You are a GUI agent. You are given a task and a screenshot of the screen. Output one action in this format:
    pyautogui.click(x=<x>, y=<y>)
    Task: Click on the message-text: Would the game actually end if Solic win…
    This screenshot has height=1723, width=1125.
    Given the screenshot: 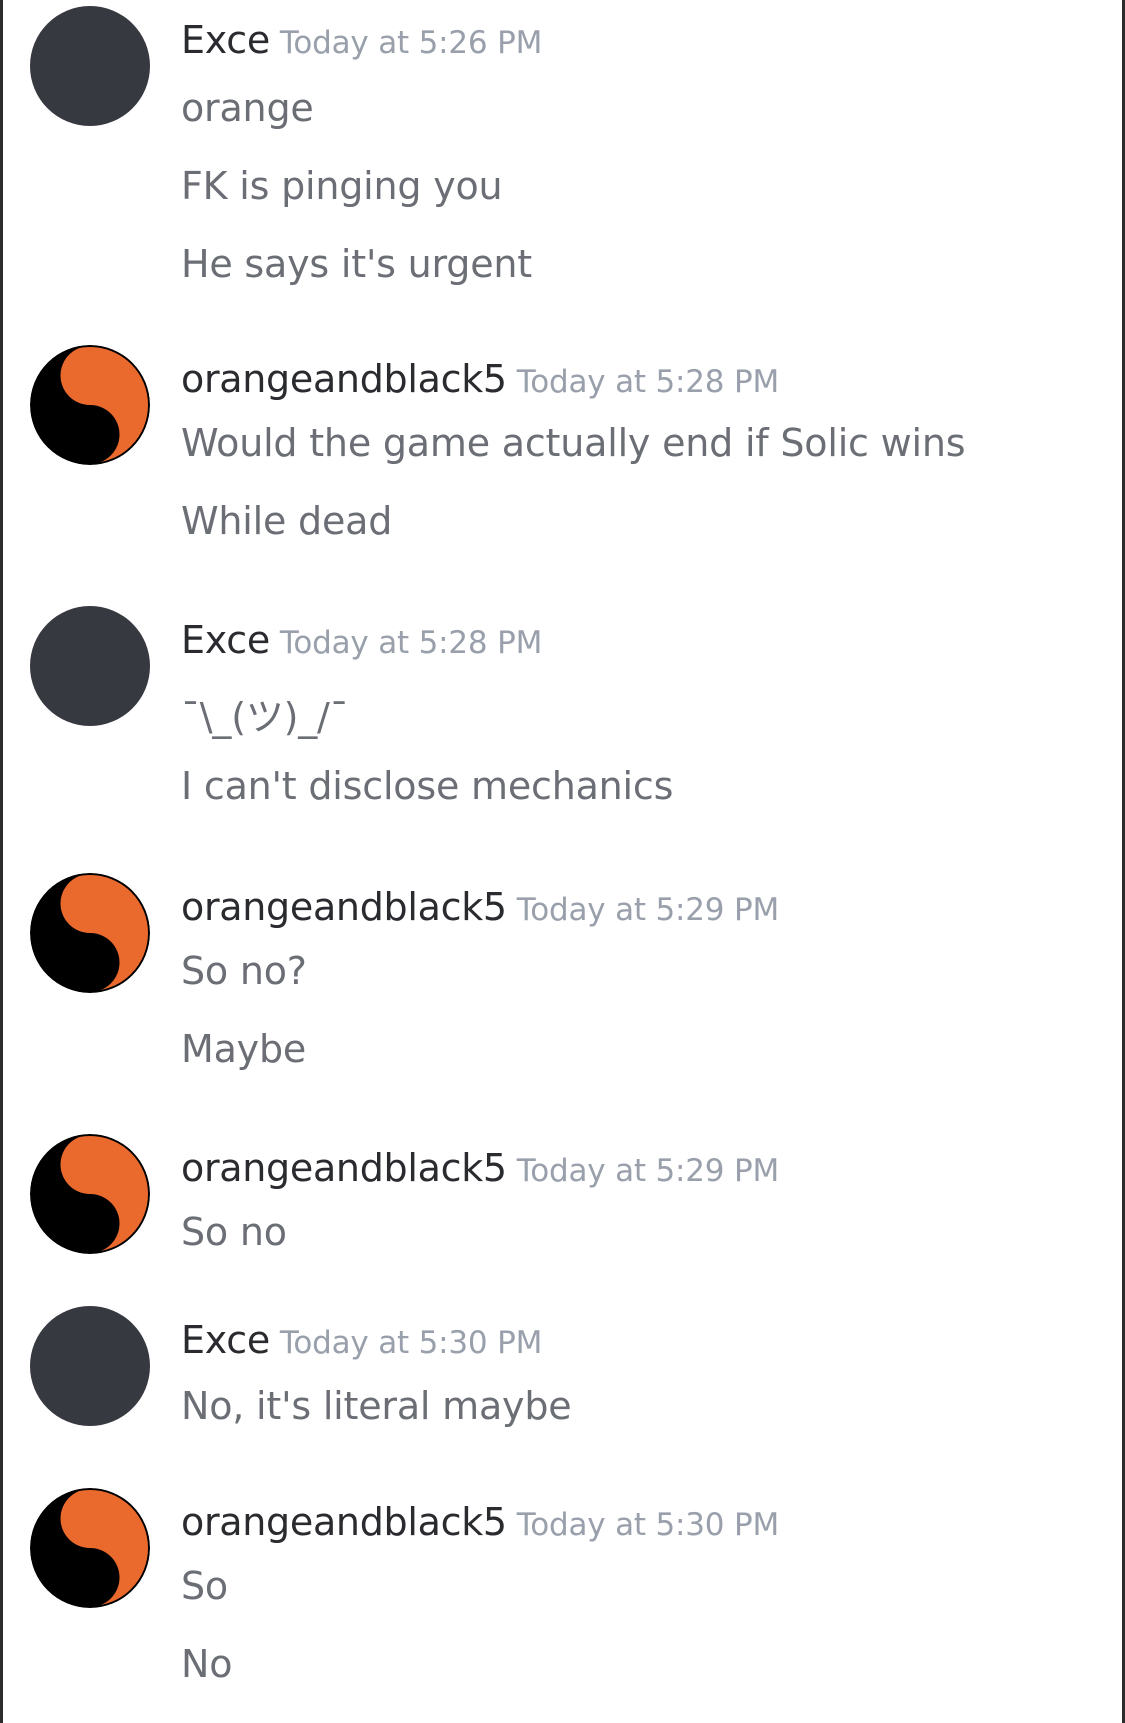 What is the action you would take?
    pyautogui.click(x=573, y=443)
    